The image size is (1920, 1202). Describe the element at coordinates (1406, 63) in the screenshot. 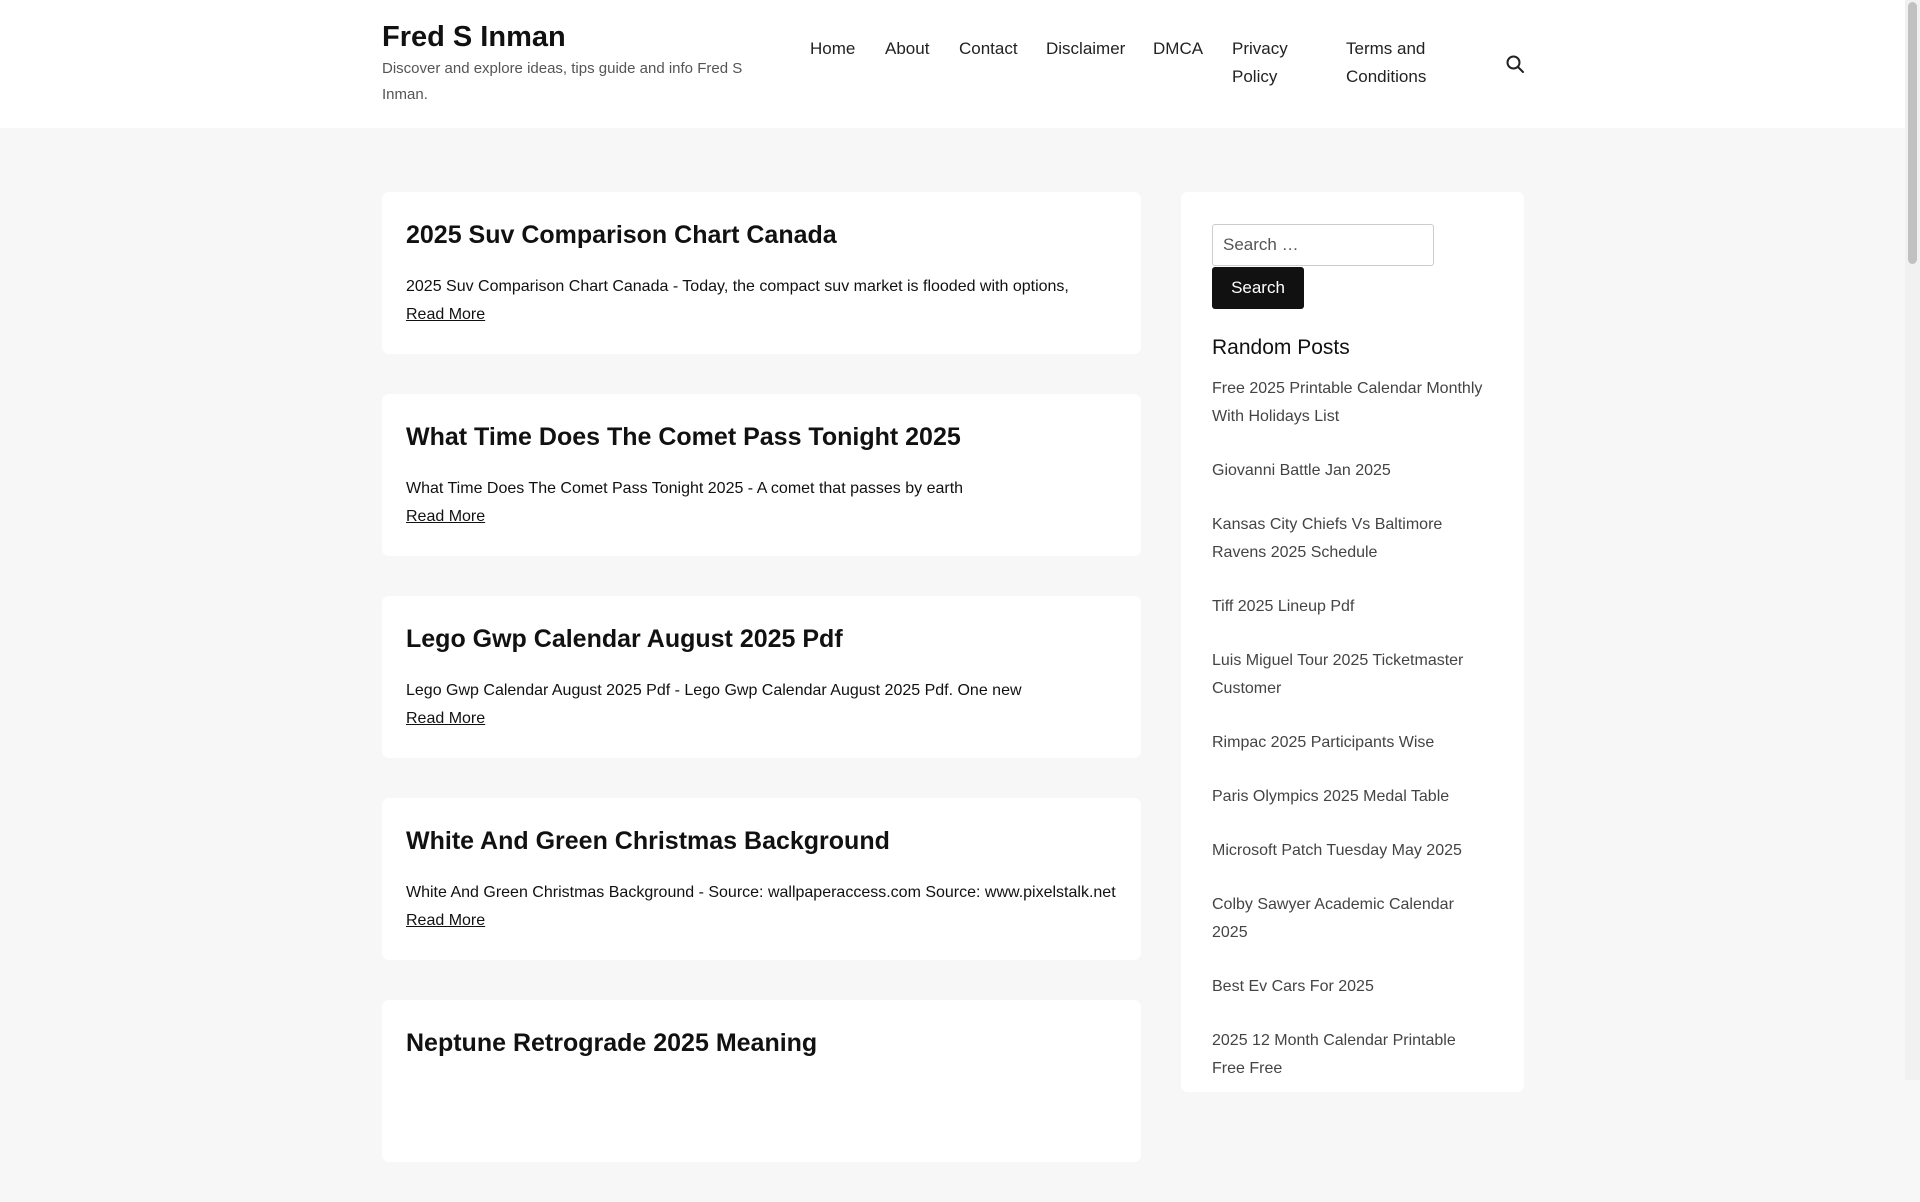

I see `nav-terms-and-conditions: Terms and Conditions` at that location.